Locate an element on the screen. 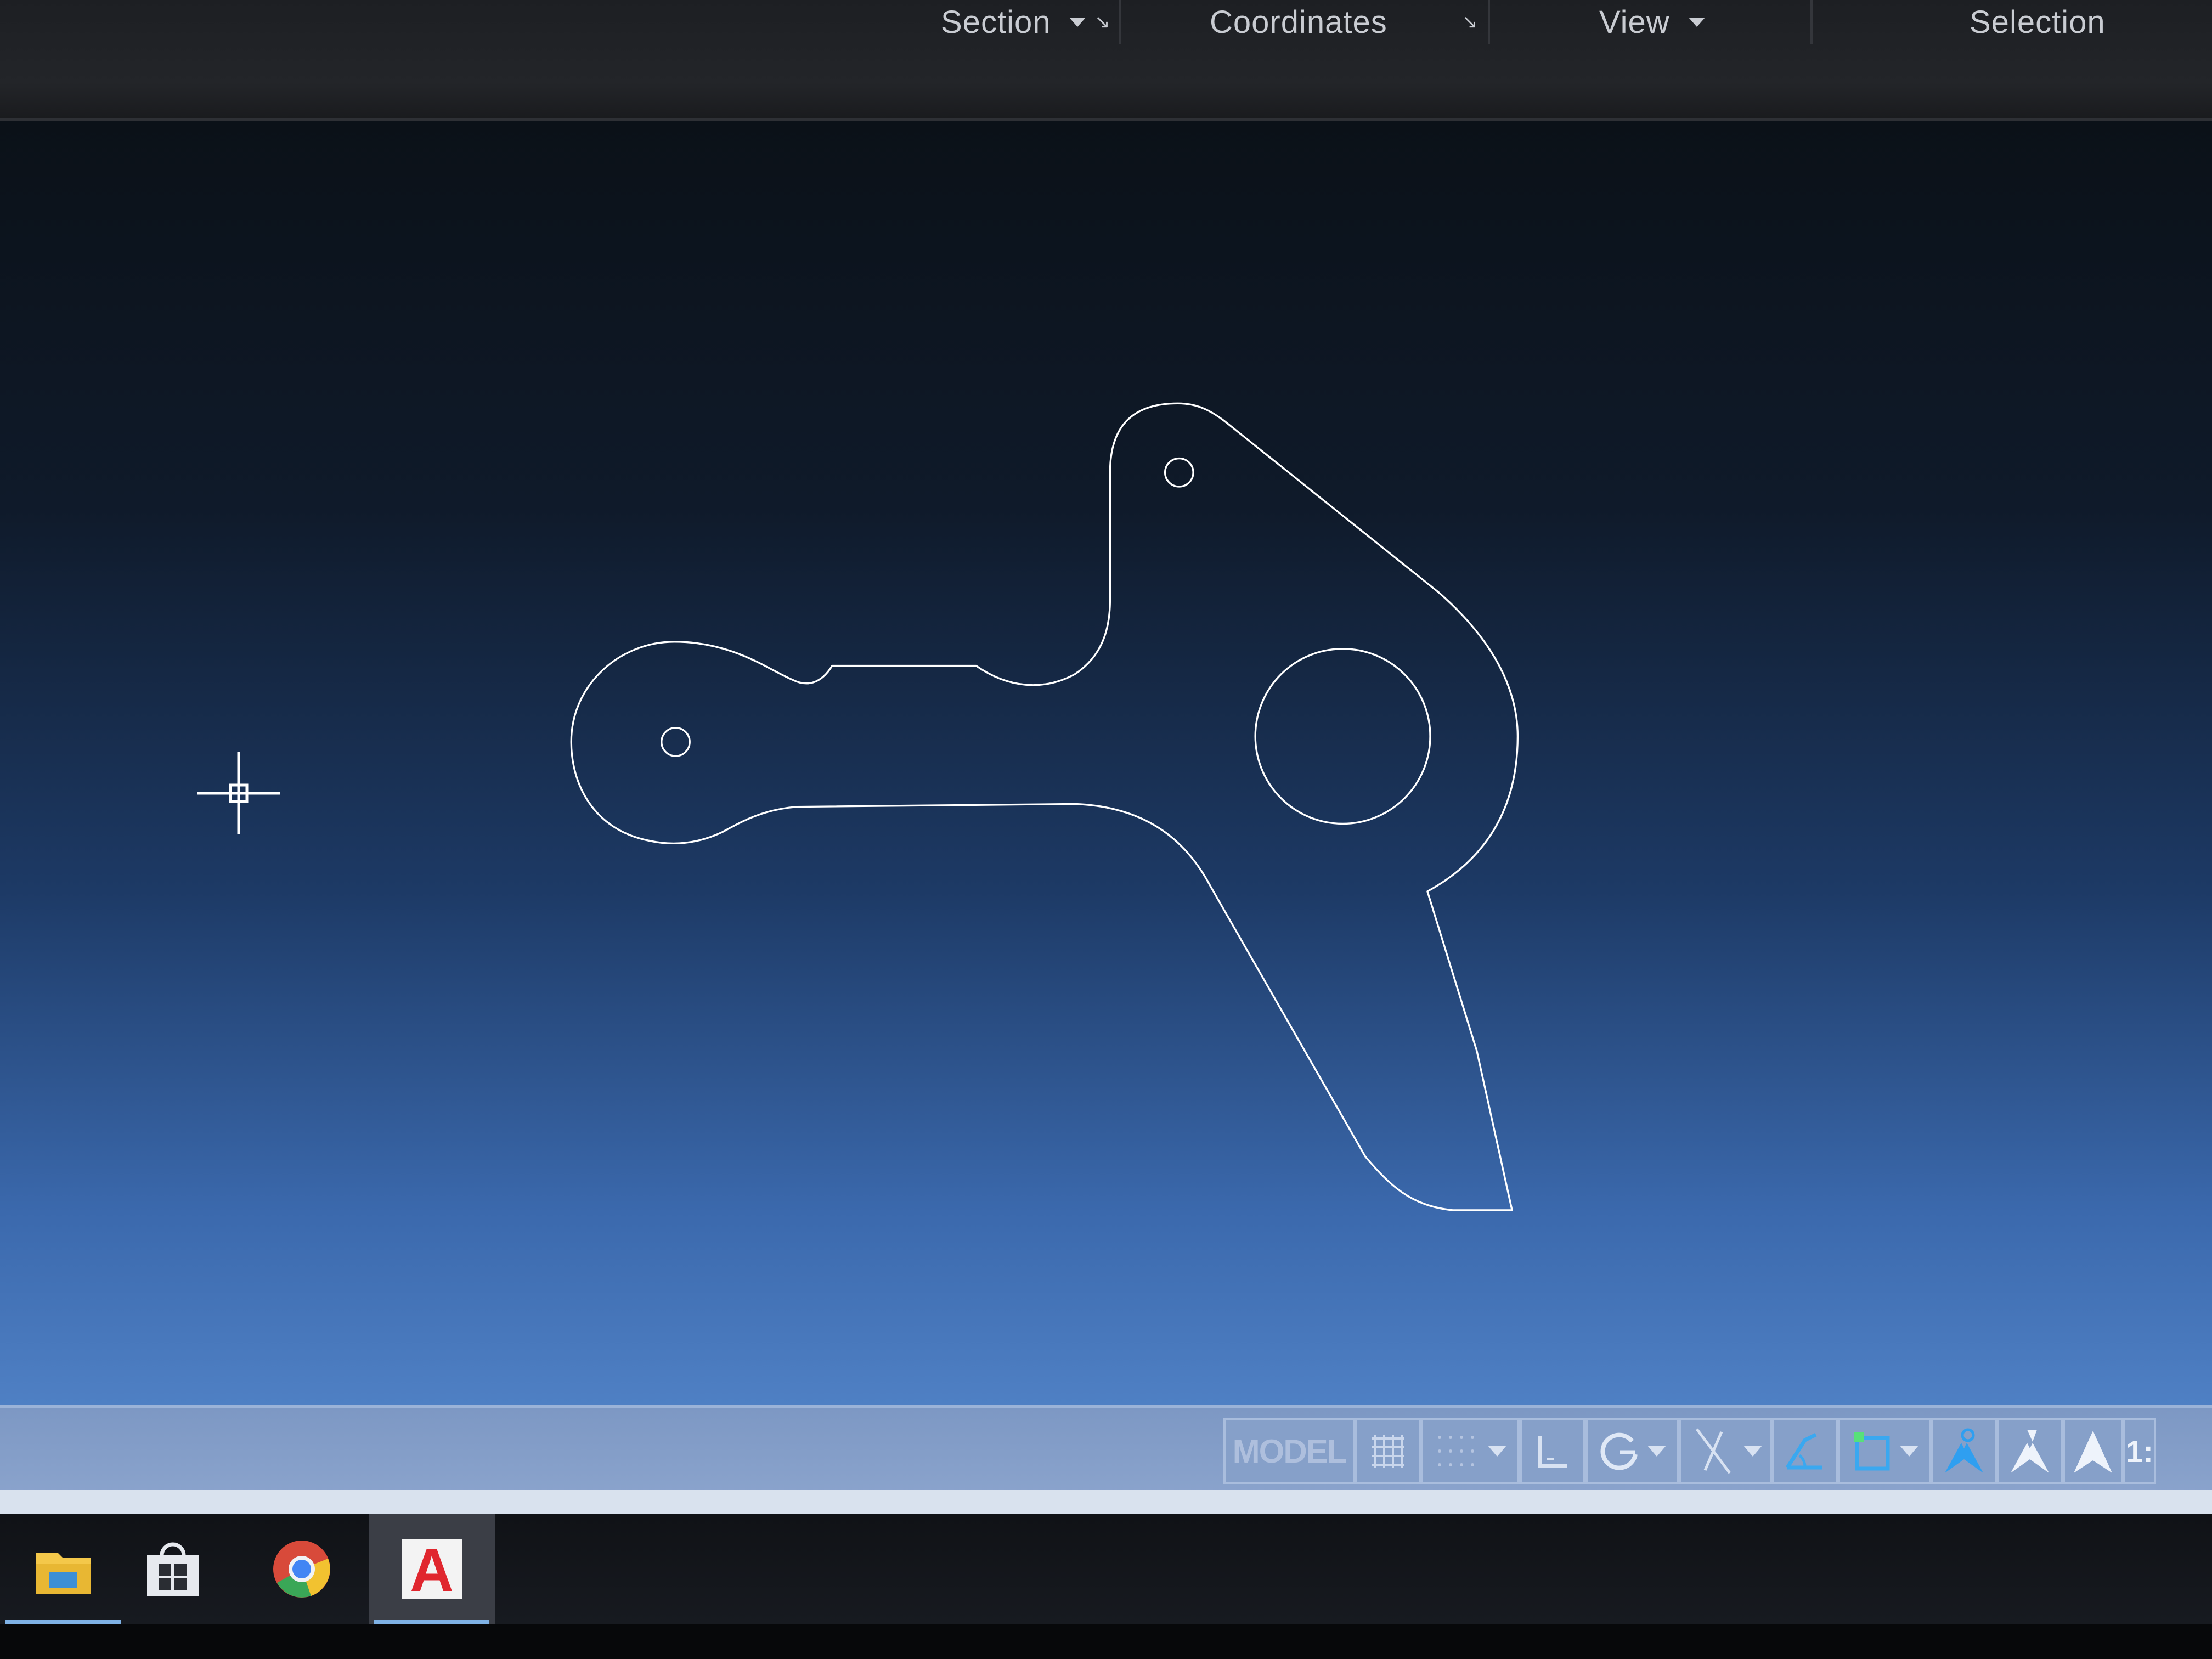  grid-icon is located at coordinates (1388, 1451).